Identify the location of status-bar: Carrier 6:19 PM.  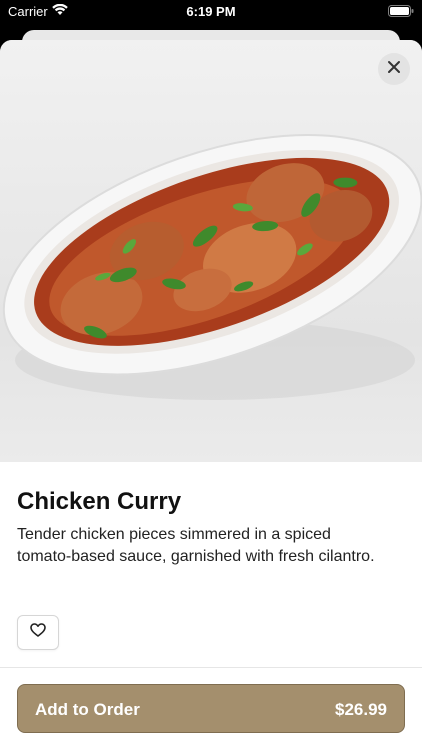
(211, 12).